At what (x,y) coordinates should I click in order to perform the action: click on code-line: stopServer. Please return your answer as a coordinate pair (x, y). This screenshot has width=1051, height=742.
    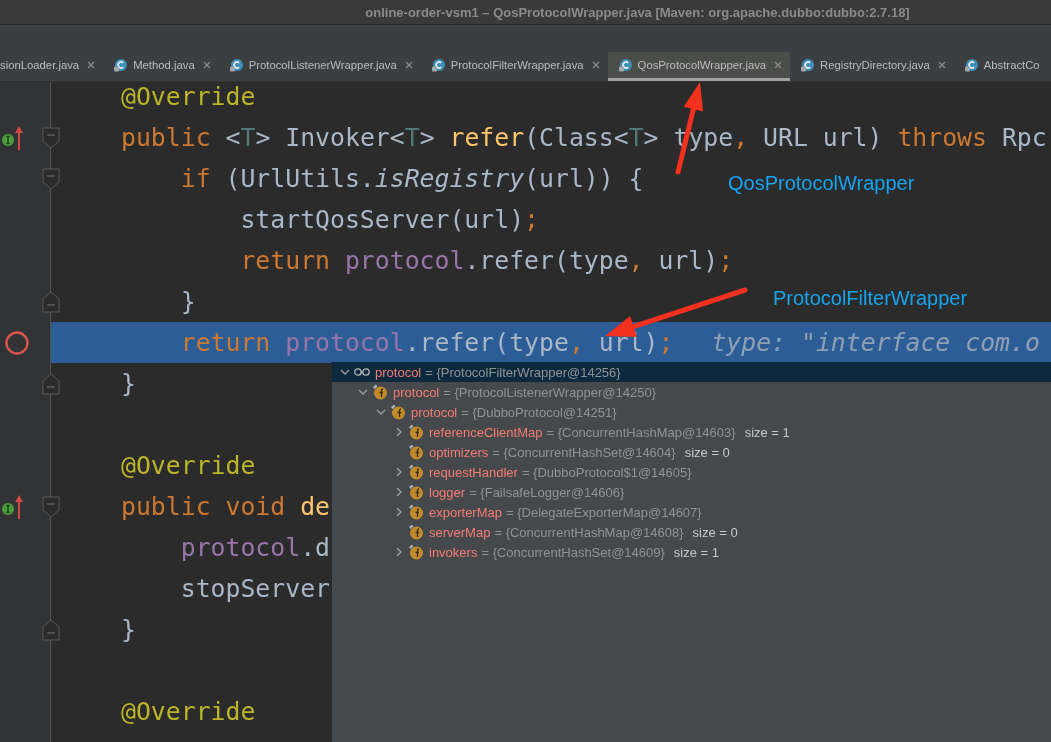
    Looking at the image, I should click on (255, 588).